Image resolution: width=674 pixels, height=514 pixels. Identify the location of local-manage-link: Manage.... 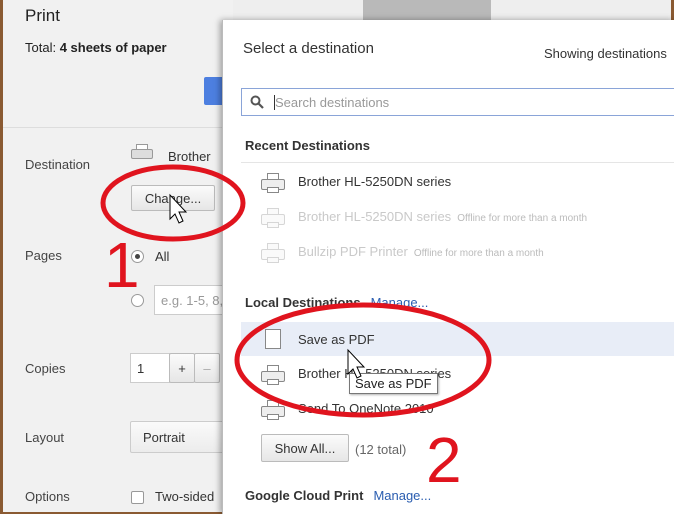
(400, 302).